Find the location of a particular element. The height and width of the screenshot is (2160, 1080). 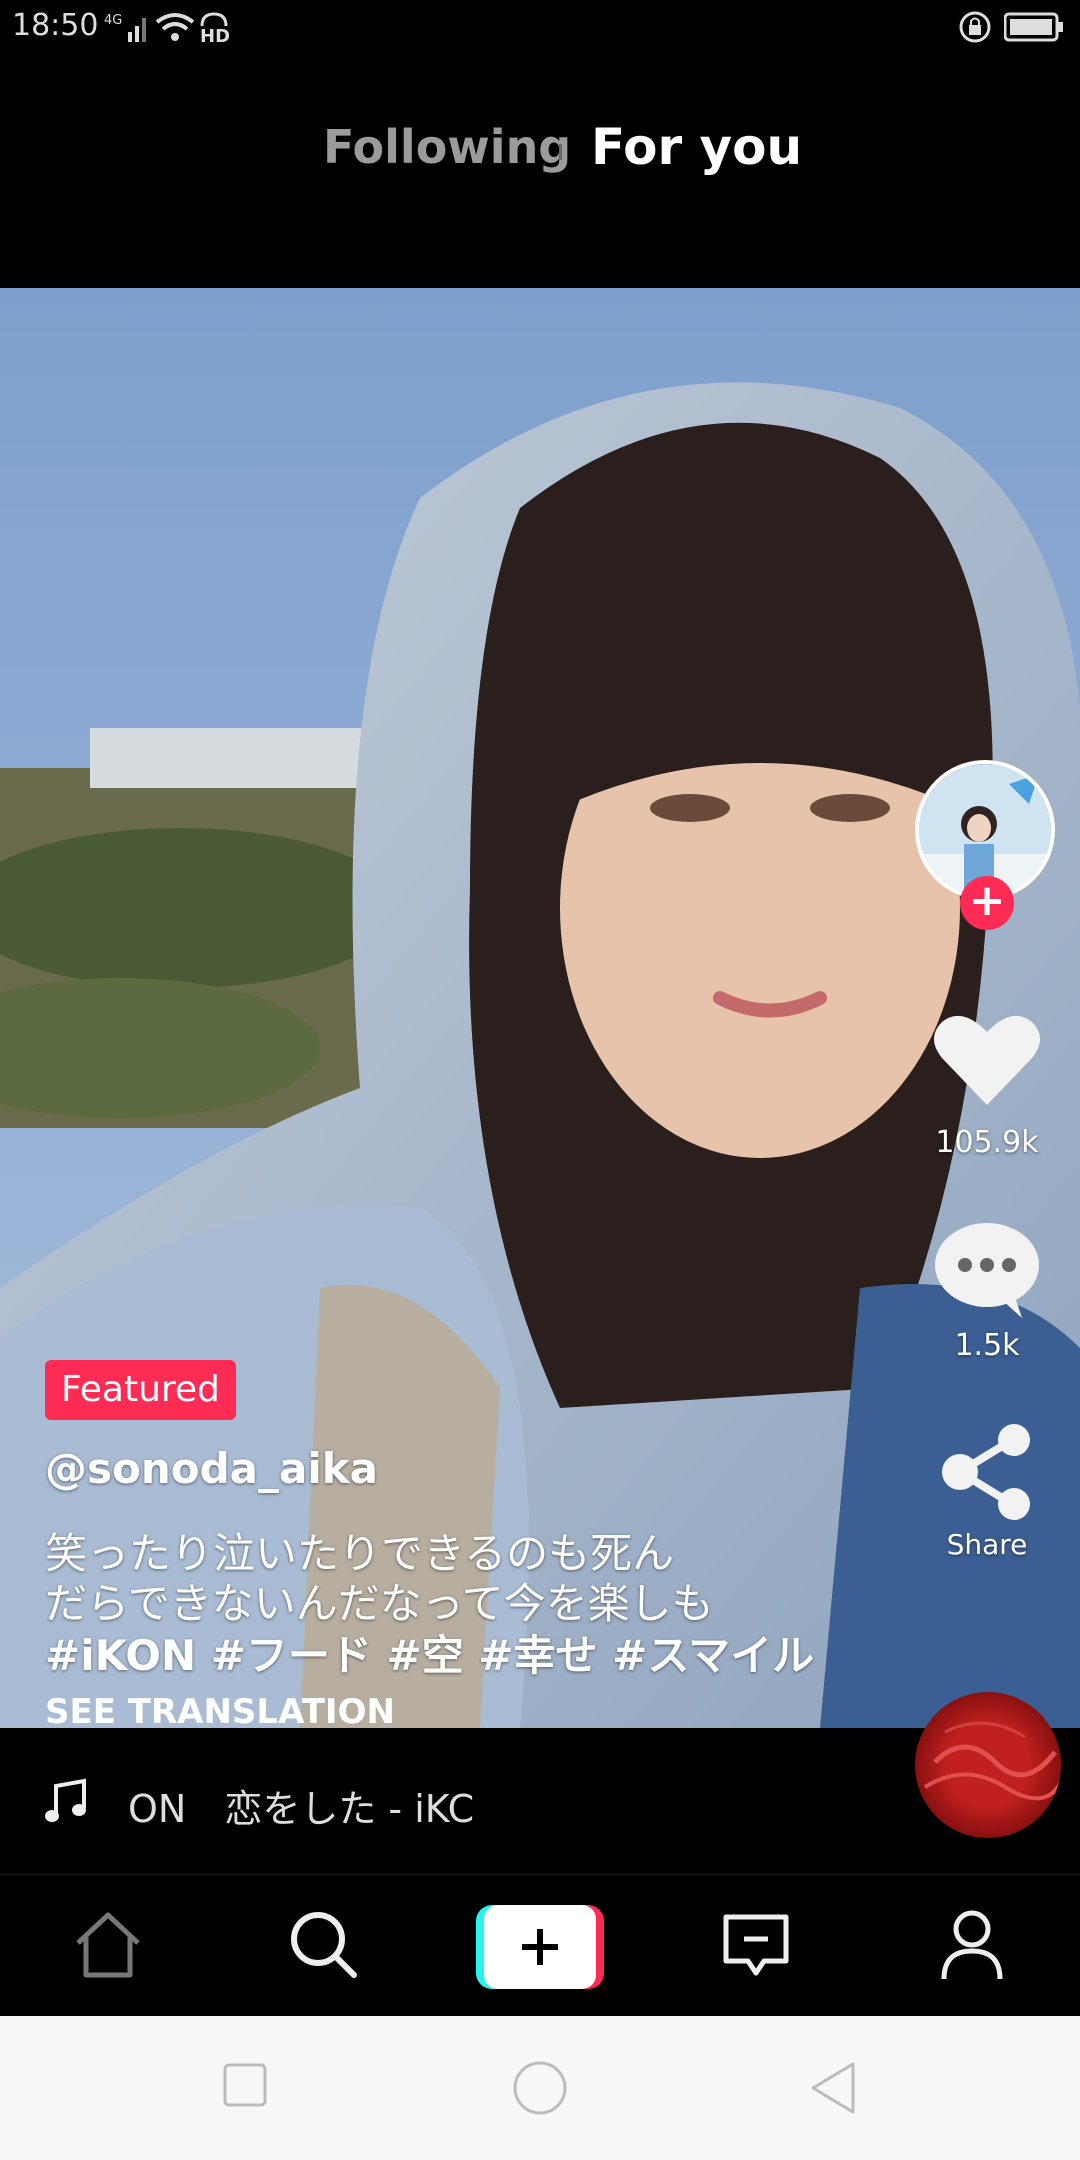

see-translation-link: SEE TRANSLATION is located at coordinates (220, 1712).